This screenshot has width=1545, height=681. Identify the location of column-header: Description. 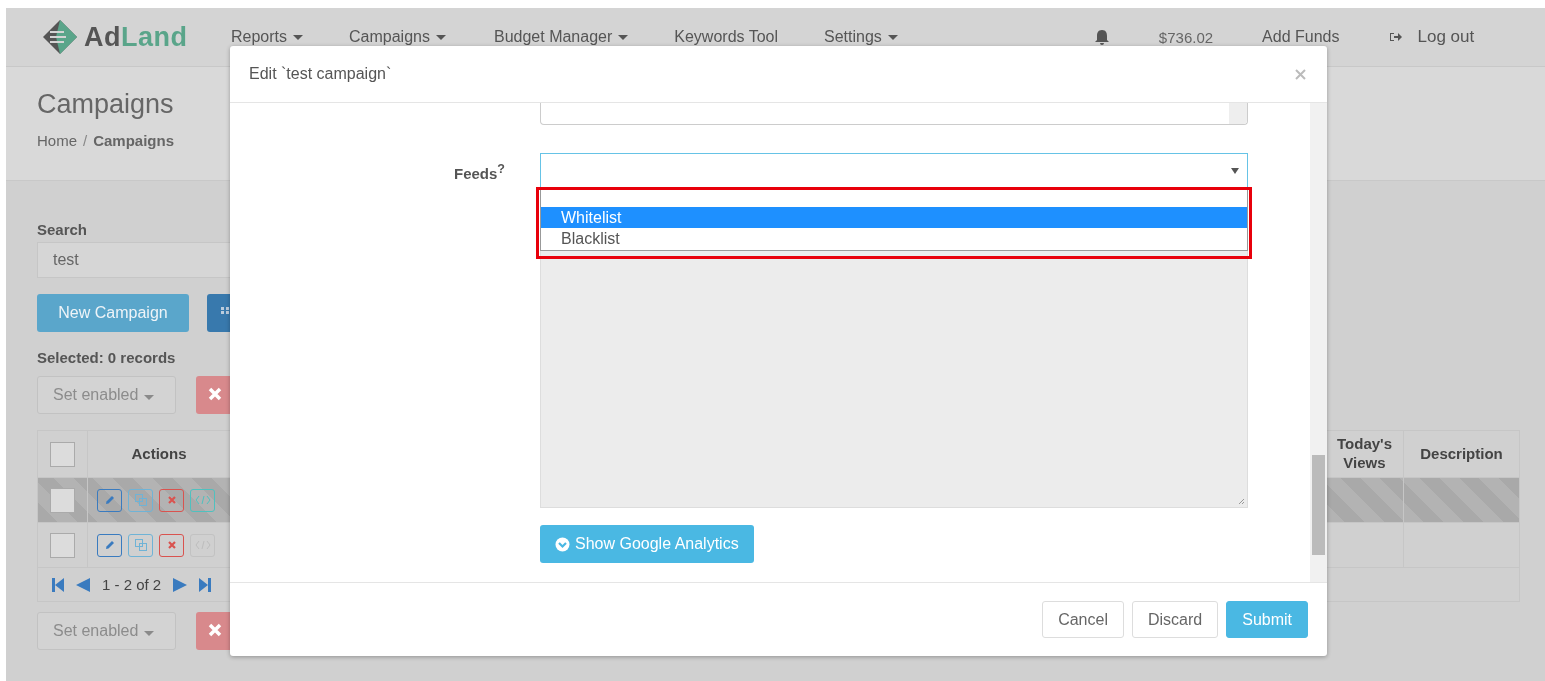
(1461, 453).